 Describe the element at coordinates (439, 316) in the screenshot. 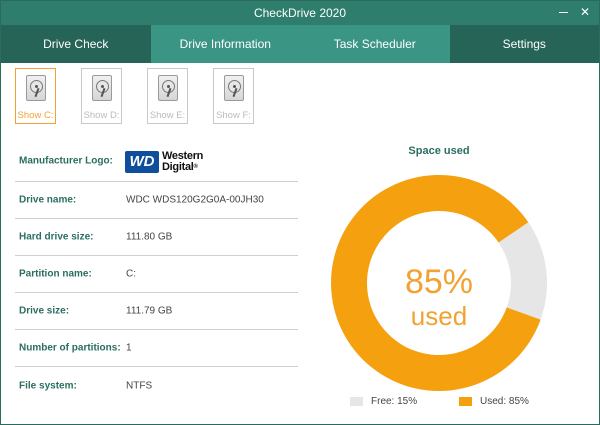

I see `center-label: used` at that location.